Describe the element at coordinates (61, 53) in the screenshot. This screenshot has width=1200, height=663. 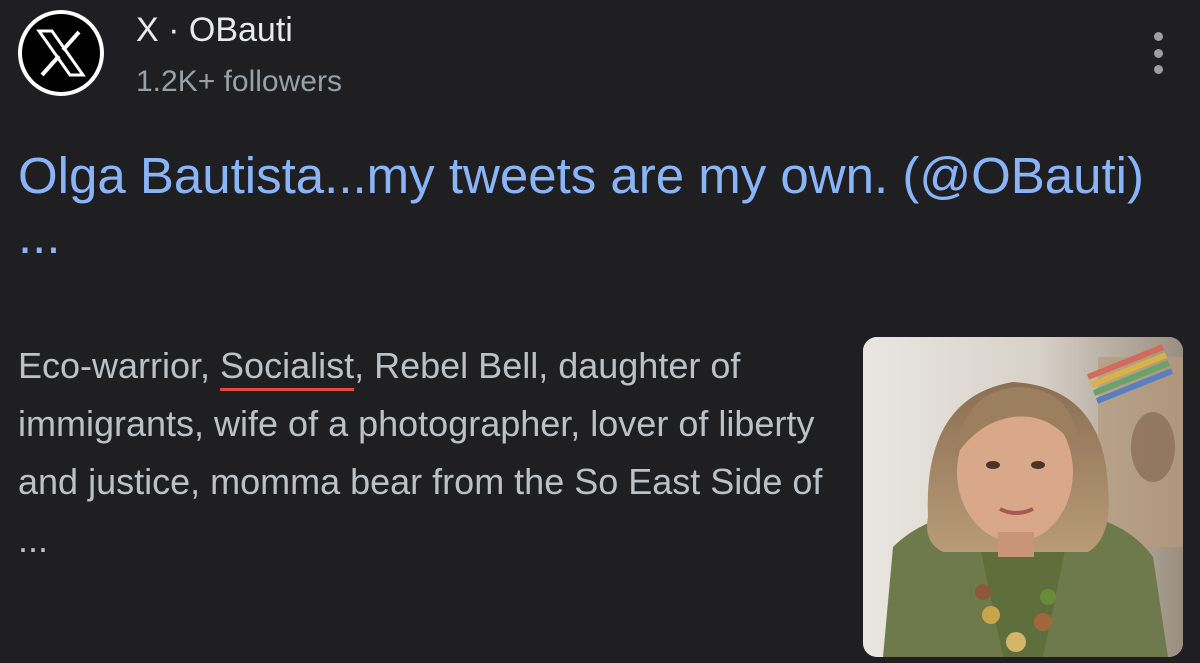
I see `x-logo-icon` at that location.